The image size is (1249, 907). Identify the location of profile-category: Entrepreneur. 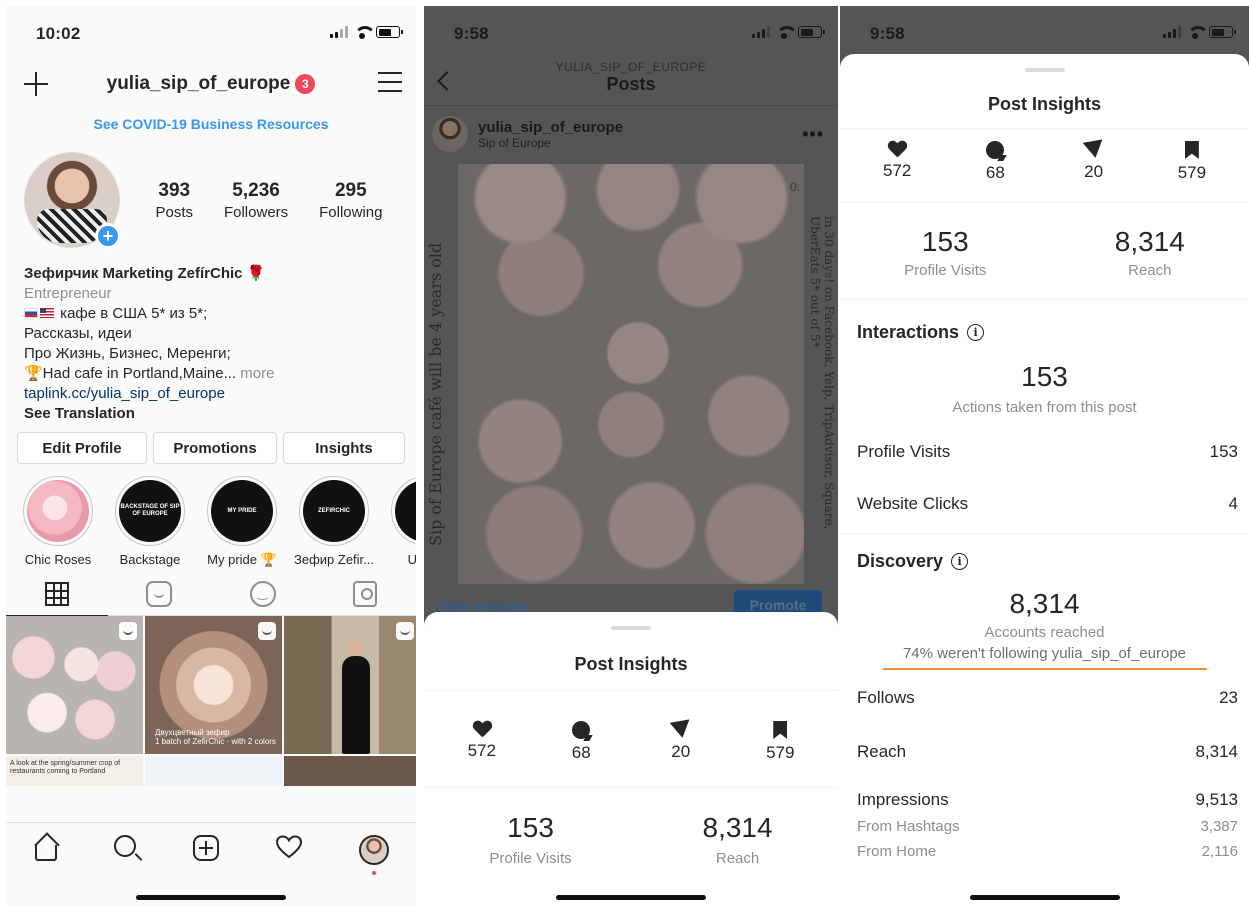
(68, 293).